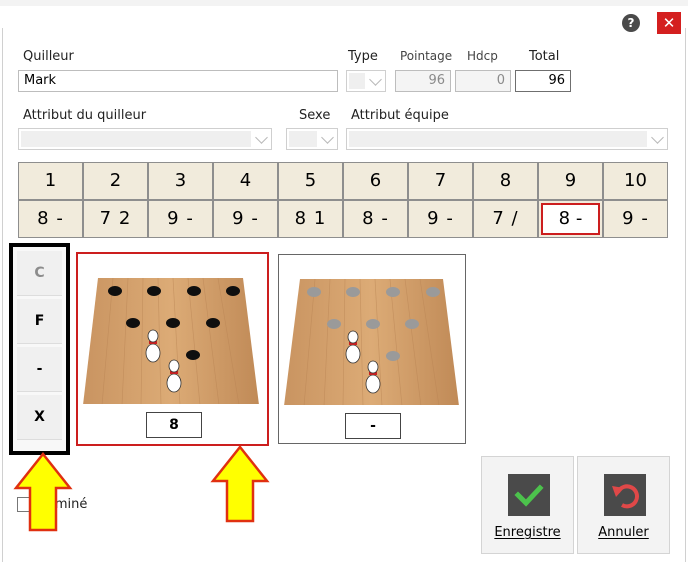 The image size is (688, 566). What do you see at coordinates (543, 81) in the screenshot?
I see `total-field: 96` at bounding box center [543, 81].